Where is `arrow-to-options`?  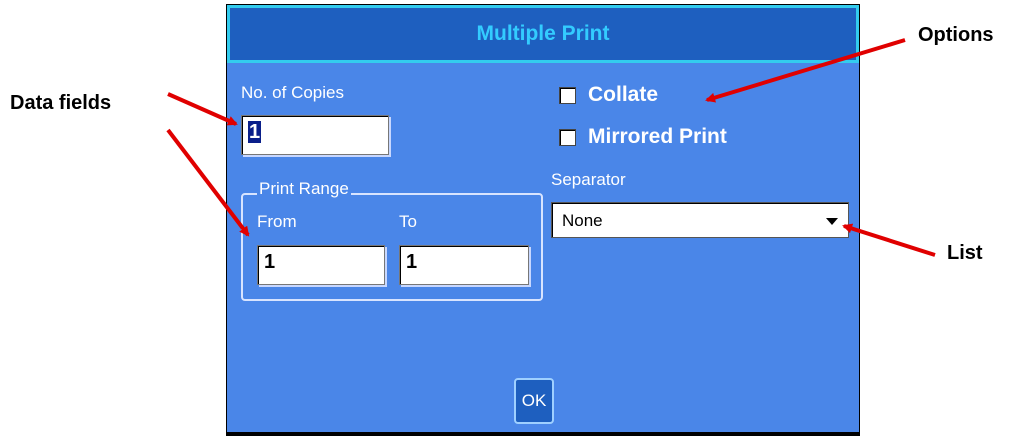 arrow-to-options is located at coordinates (805, 70).